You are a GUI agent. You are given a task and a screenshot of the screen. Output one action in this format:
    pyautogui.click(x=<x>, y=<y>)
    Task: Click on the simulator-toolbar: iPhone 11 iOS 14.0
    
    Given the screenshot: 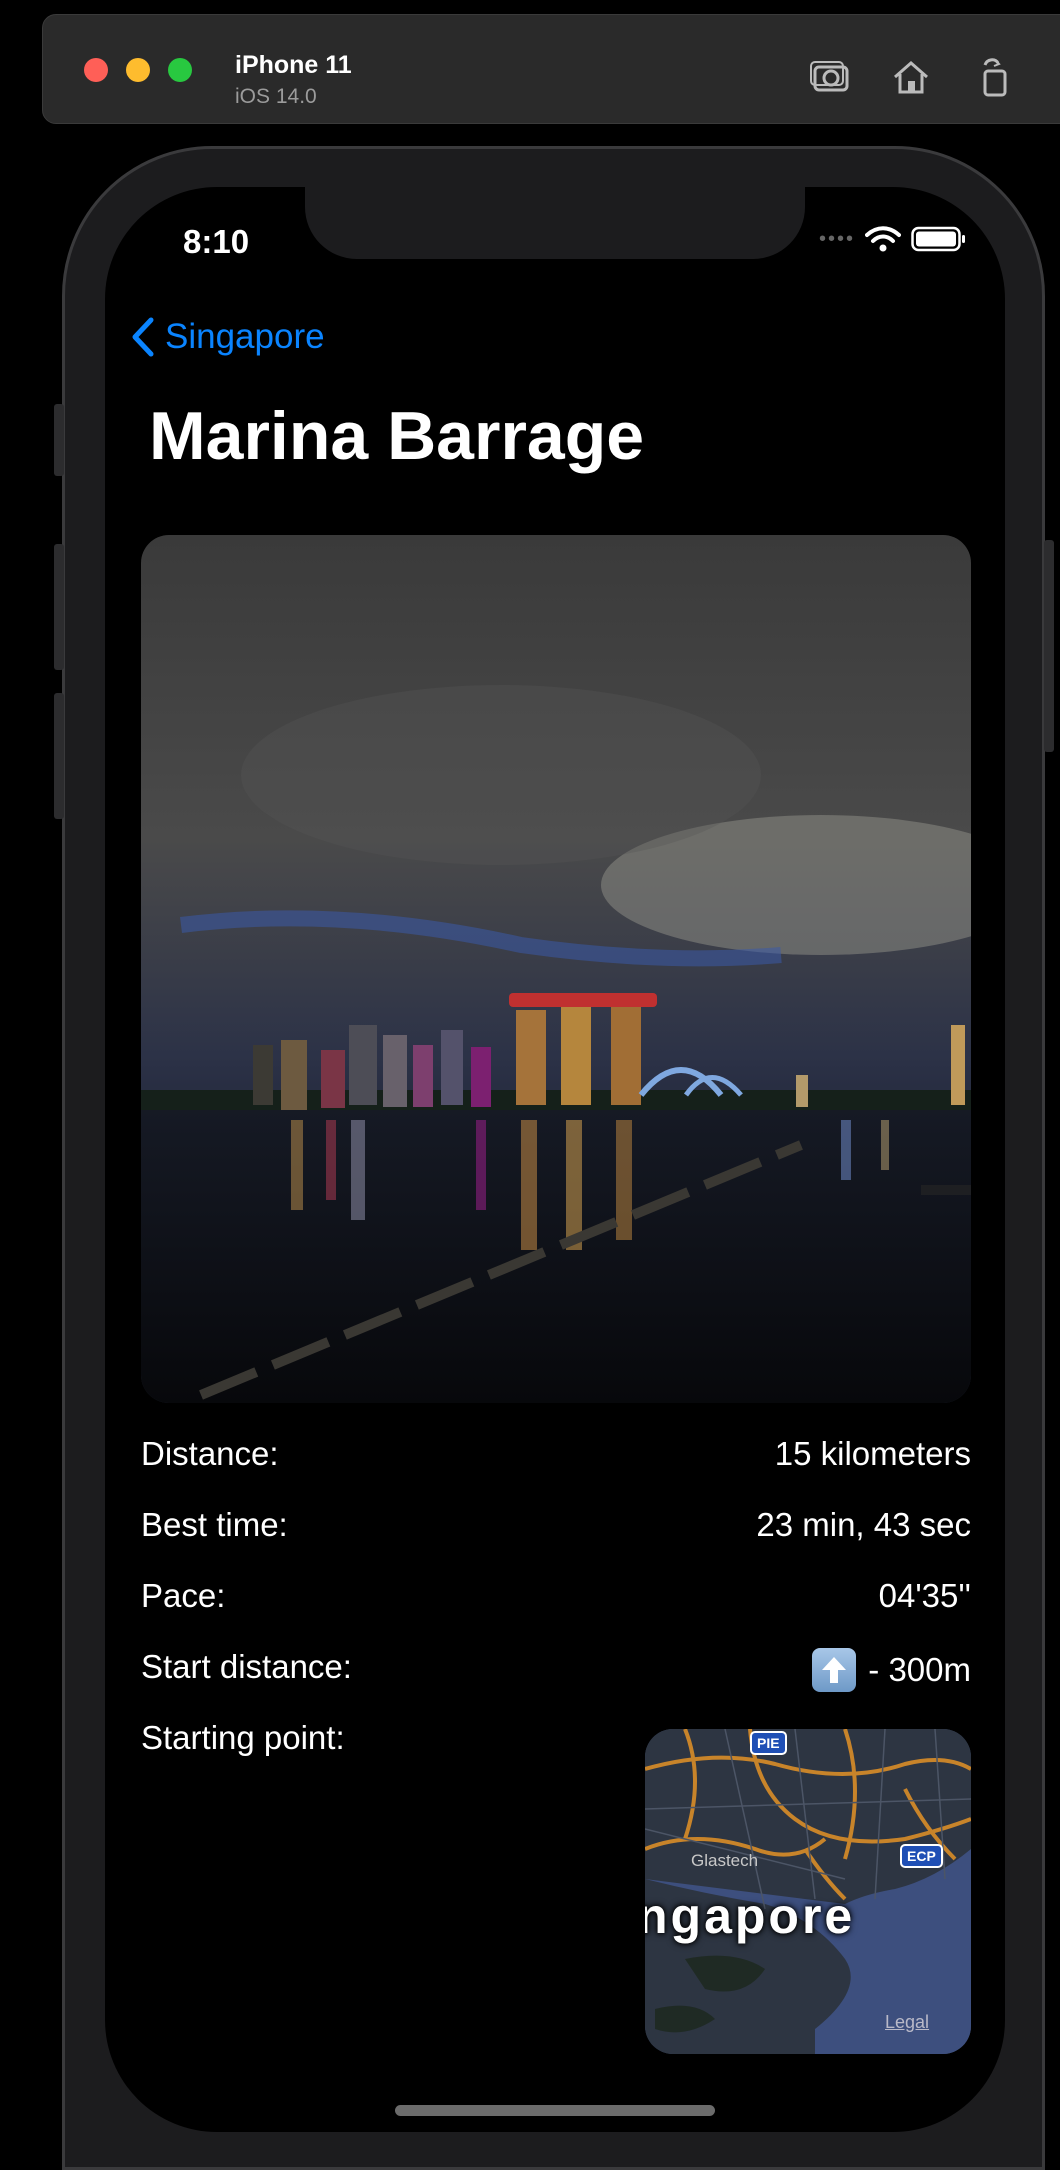 What is the action you would take?
    pyautogui.click(x=551, y=69)
    